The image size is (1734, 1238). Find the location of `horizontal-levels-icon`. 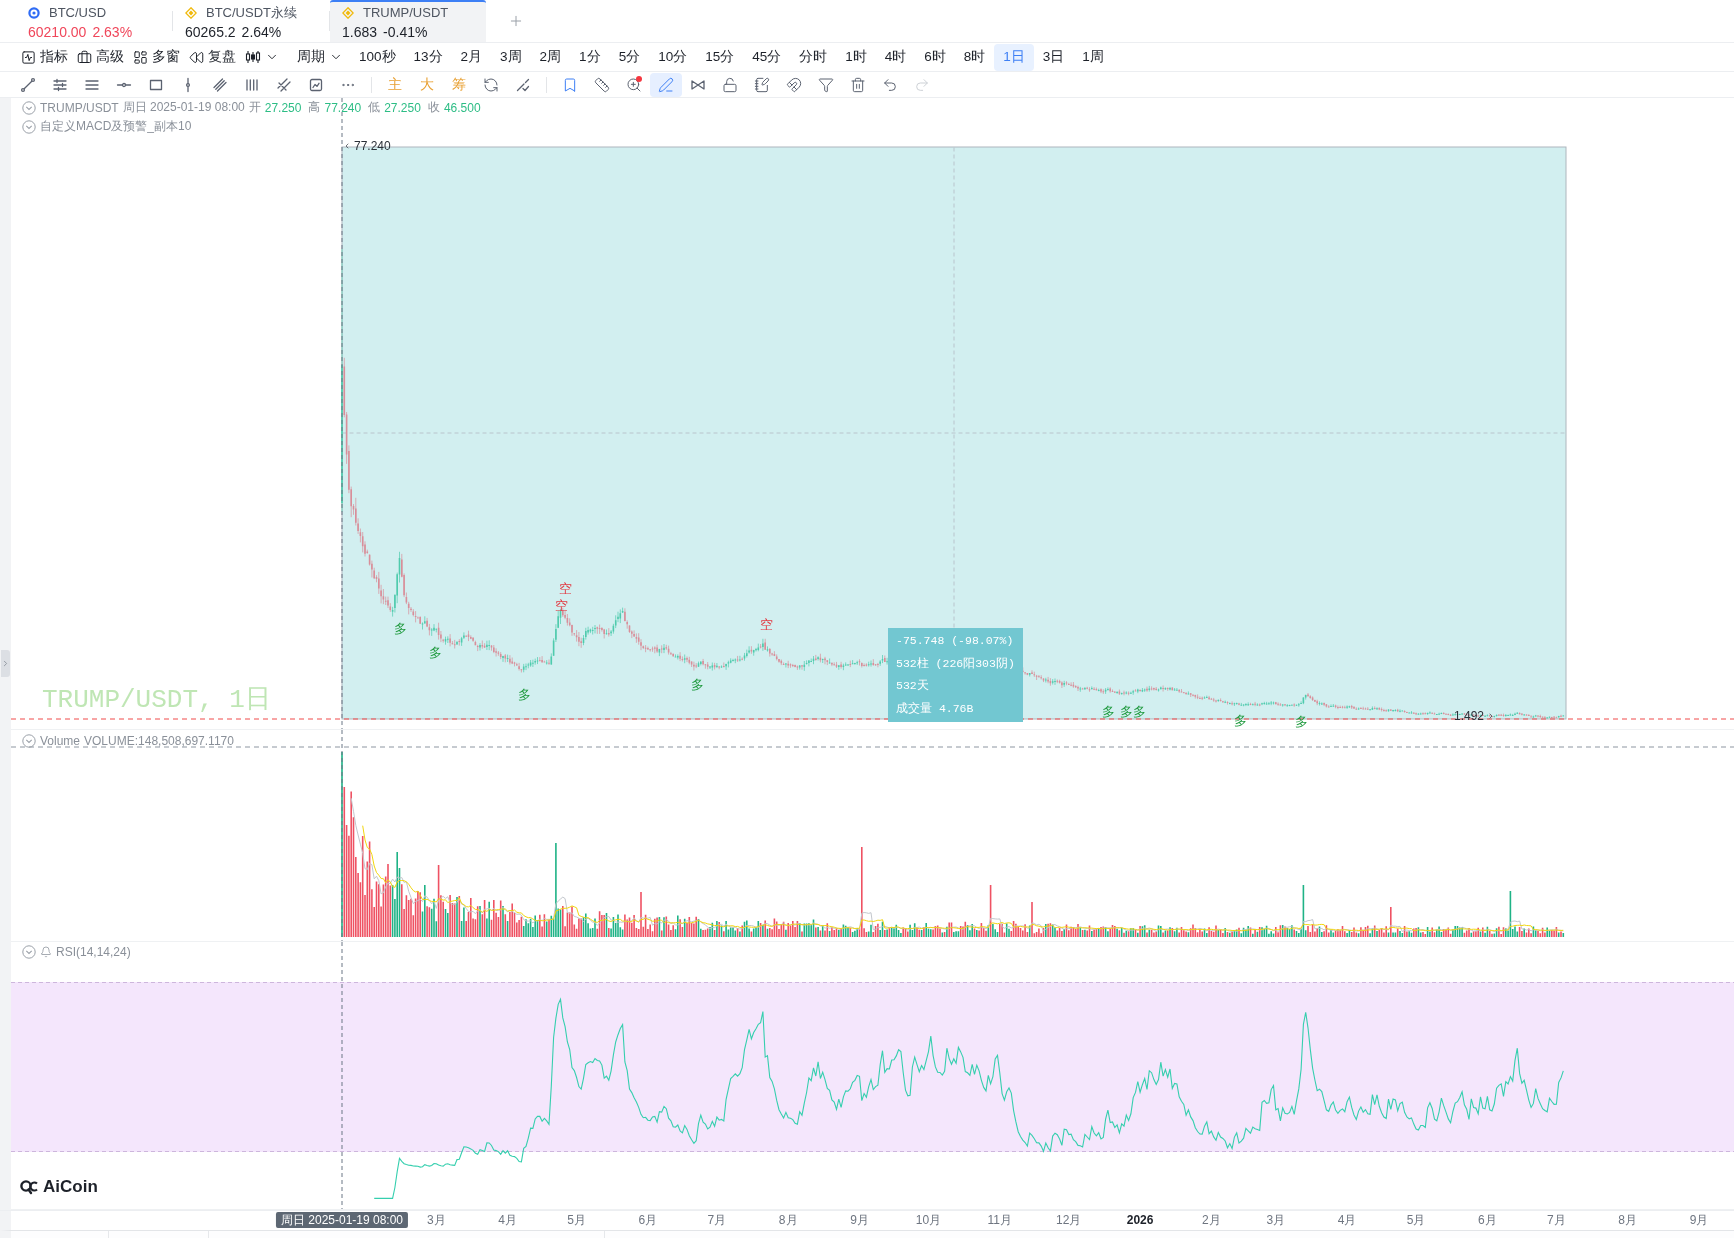

horizontal-levels-icon is located at coordinates (60, 84).